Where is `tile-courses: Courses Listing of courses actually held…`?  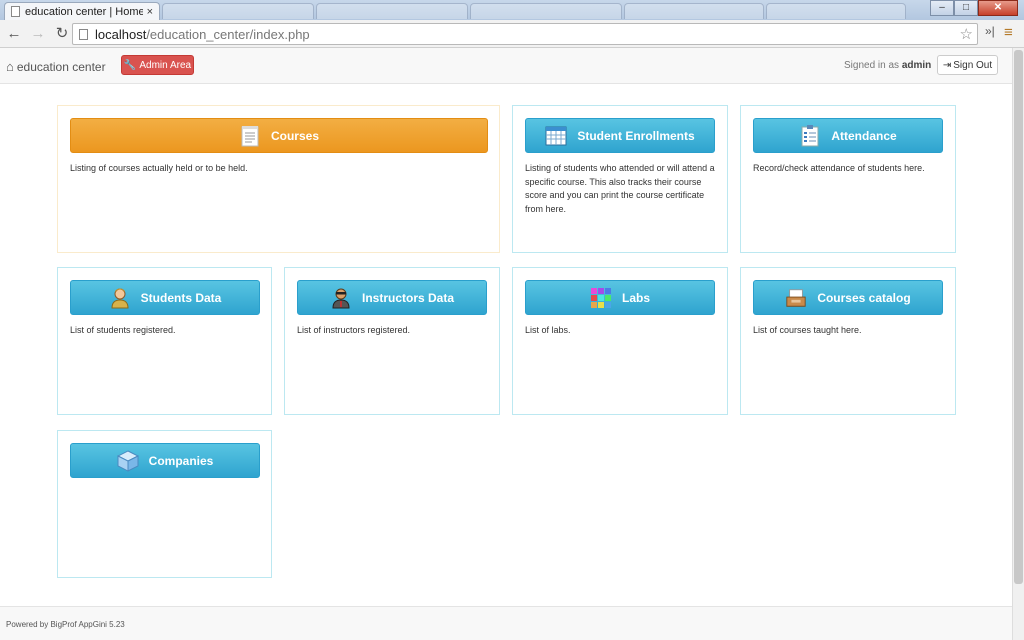 tile-courses: Courses Listing of courses actually held… is located at coordinates (278, 179).